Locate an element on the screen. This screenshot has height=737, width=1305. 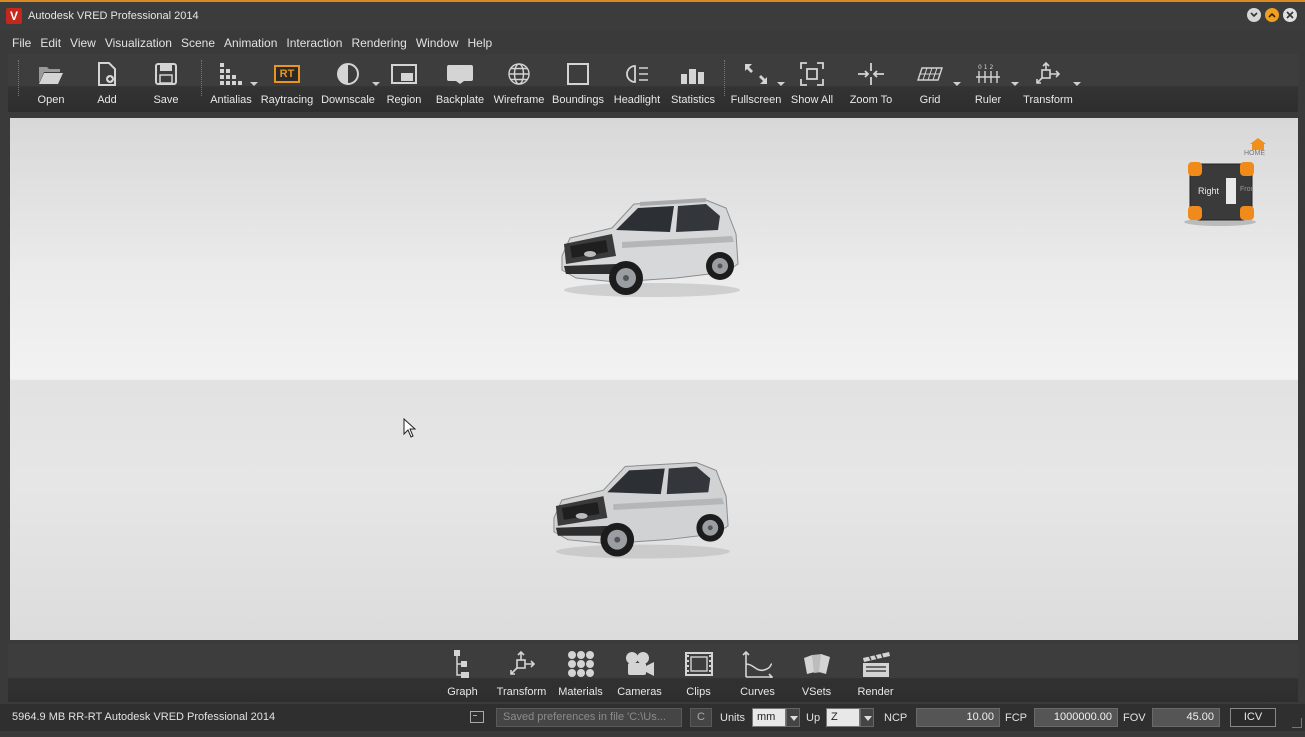
transform-module-button: Transform is located at coordinates (521, 673).